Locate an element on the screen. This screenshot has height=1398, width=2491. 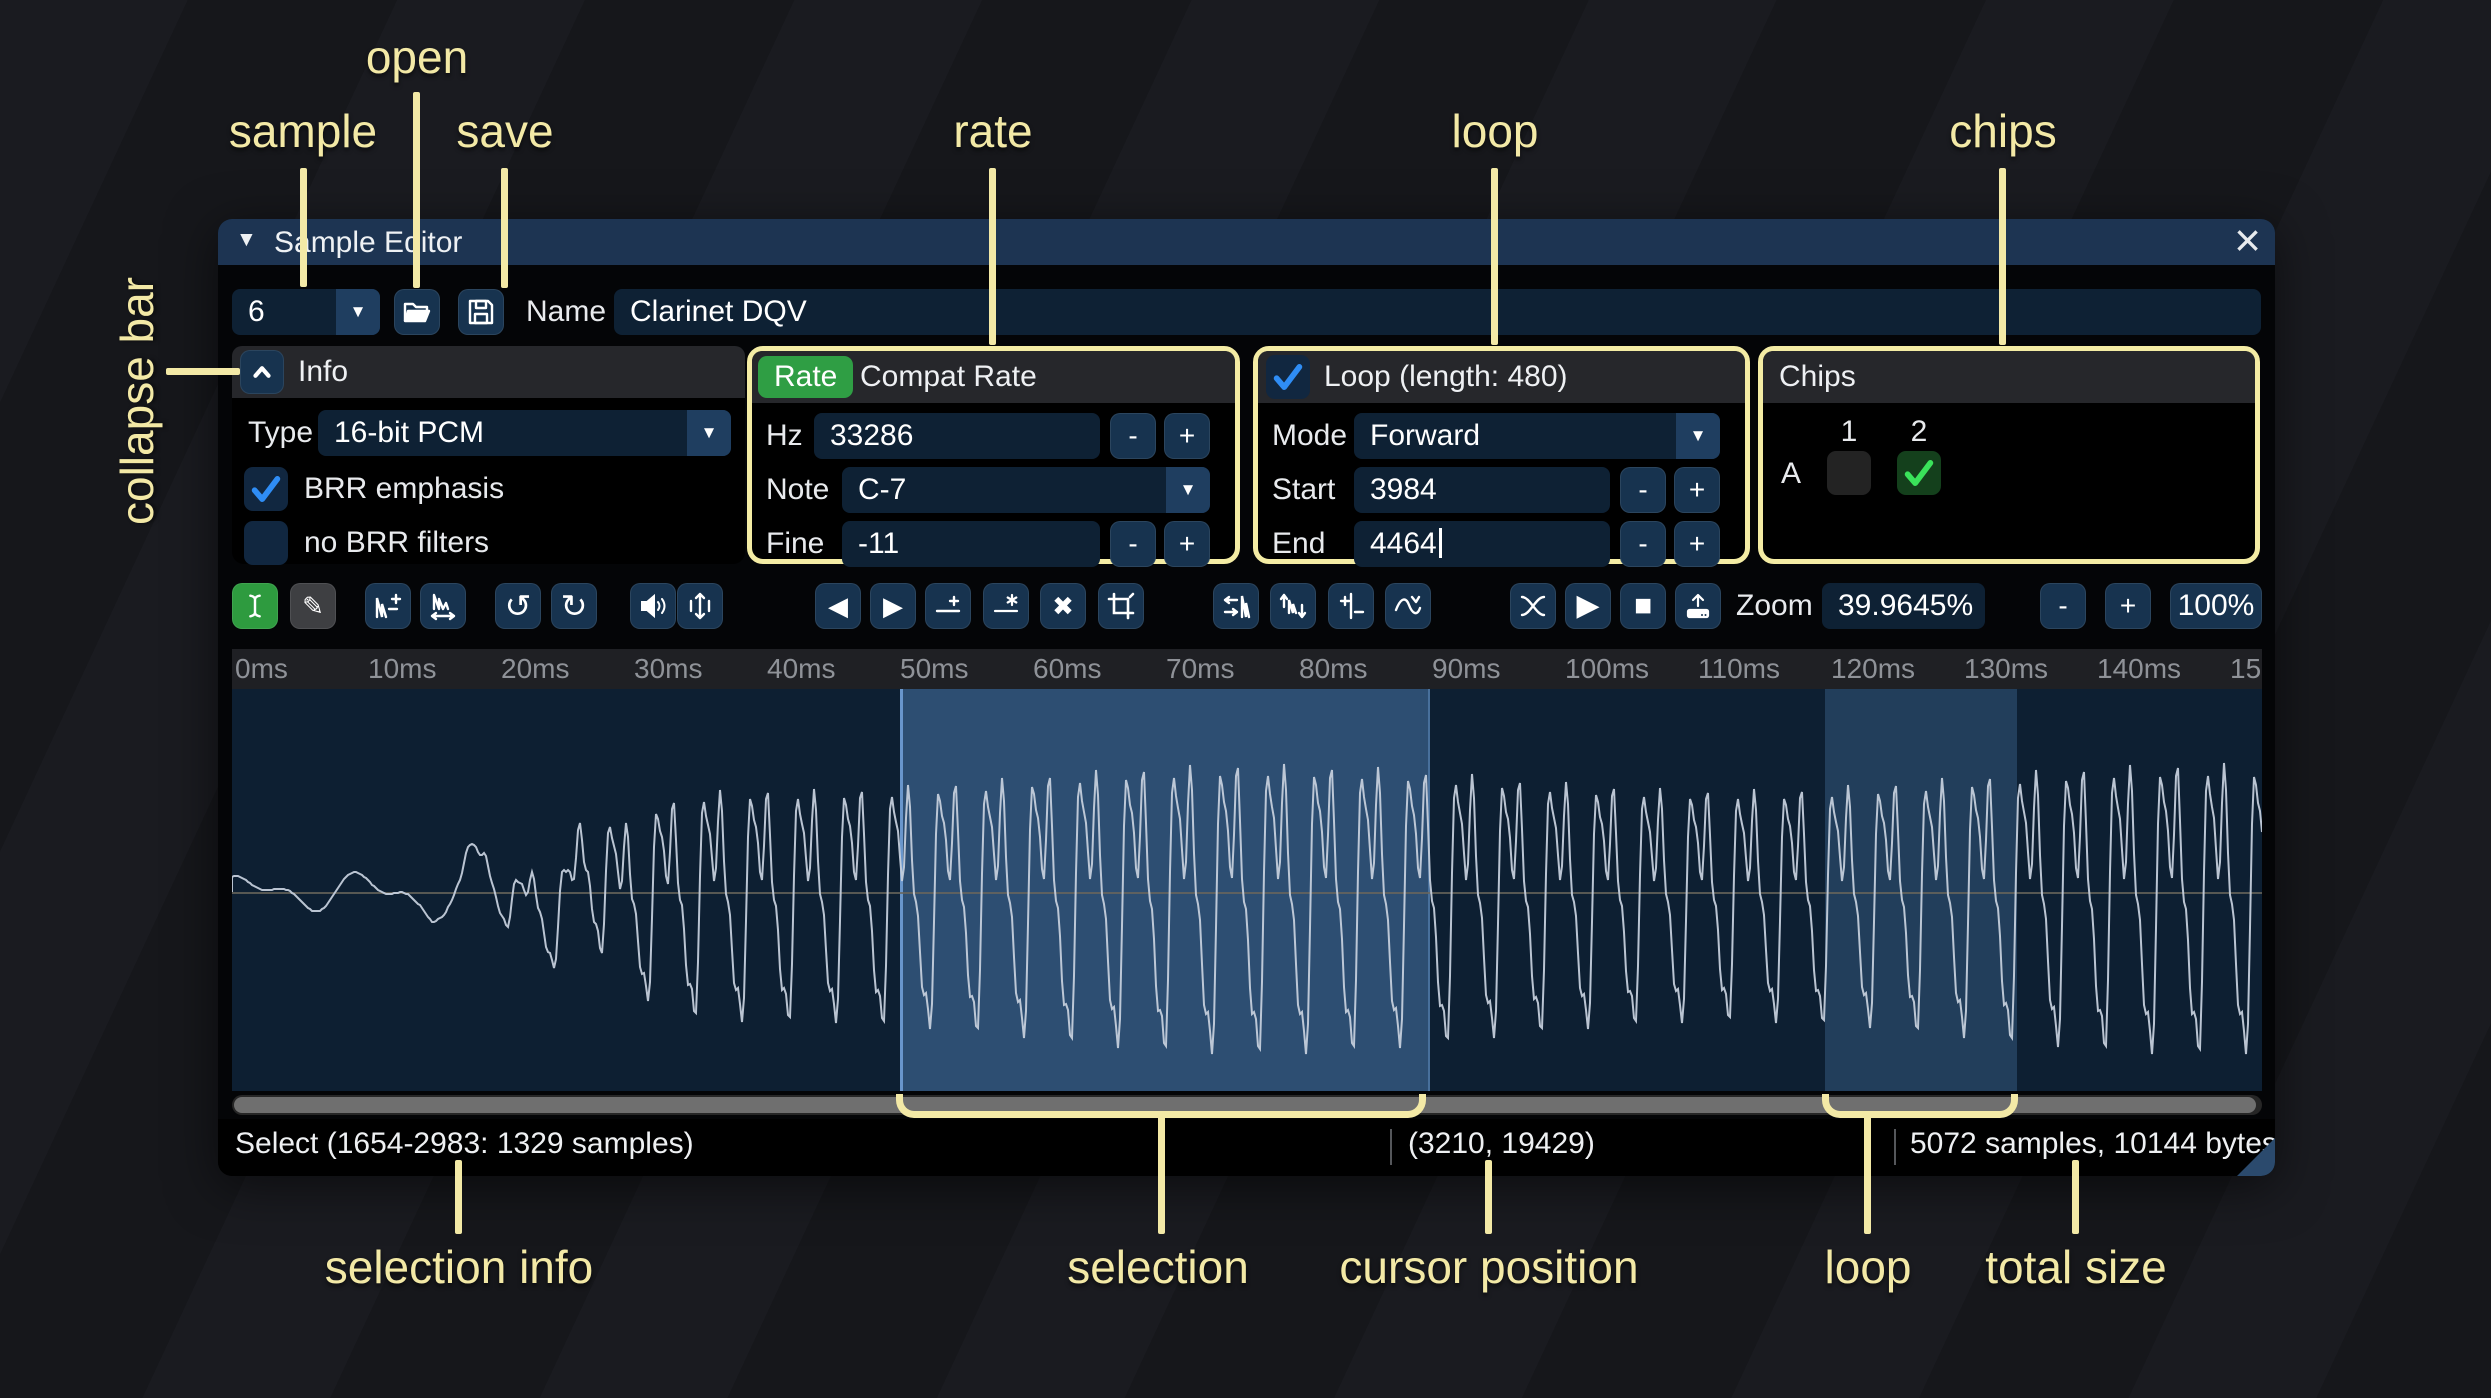
sample-number-select: 6 ▼ is located at coordinates (306, 312).